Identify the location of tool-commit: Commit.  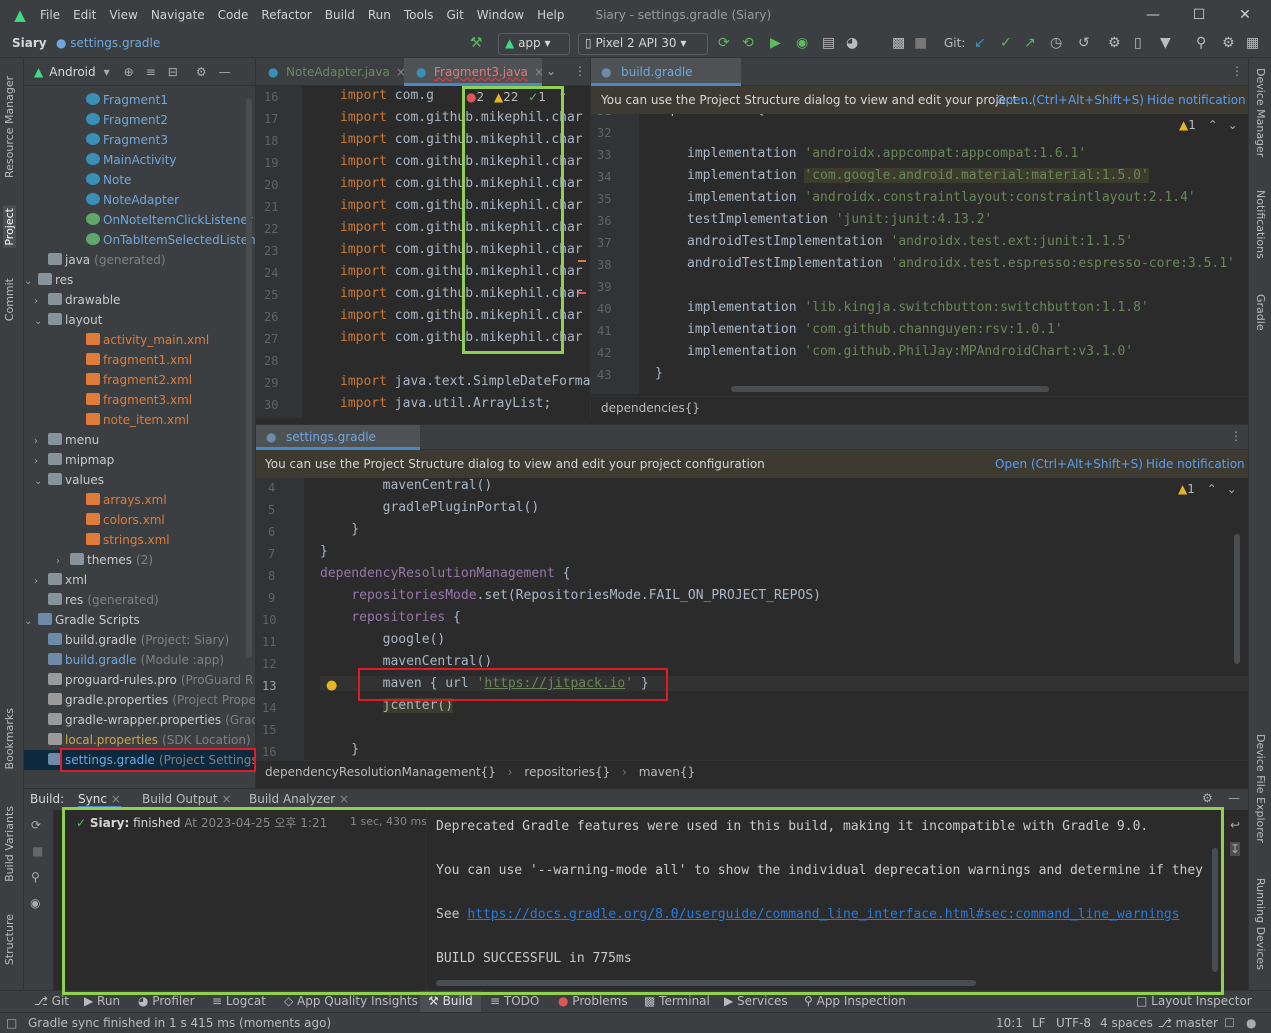
(9, 299).